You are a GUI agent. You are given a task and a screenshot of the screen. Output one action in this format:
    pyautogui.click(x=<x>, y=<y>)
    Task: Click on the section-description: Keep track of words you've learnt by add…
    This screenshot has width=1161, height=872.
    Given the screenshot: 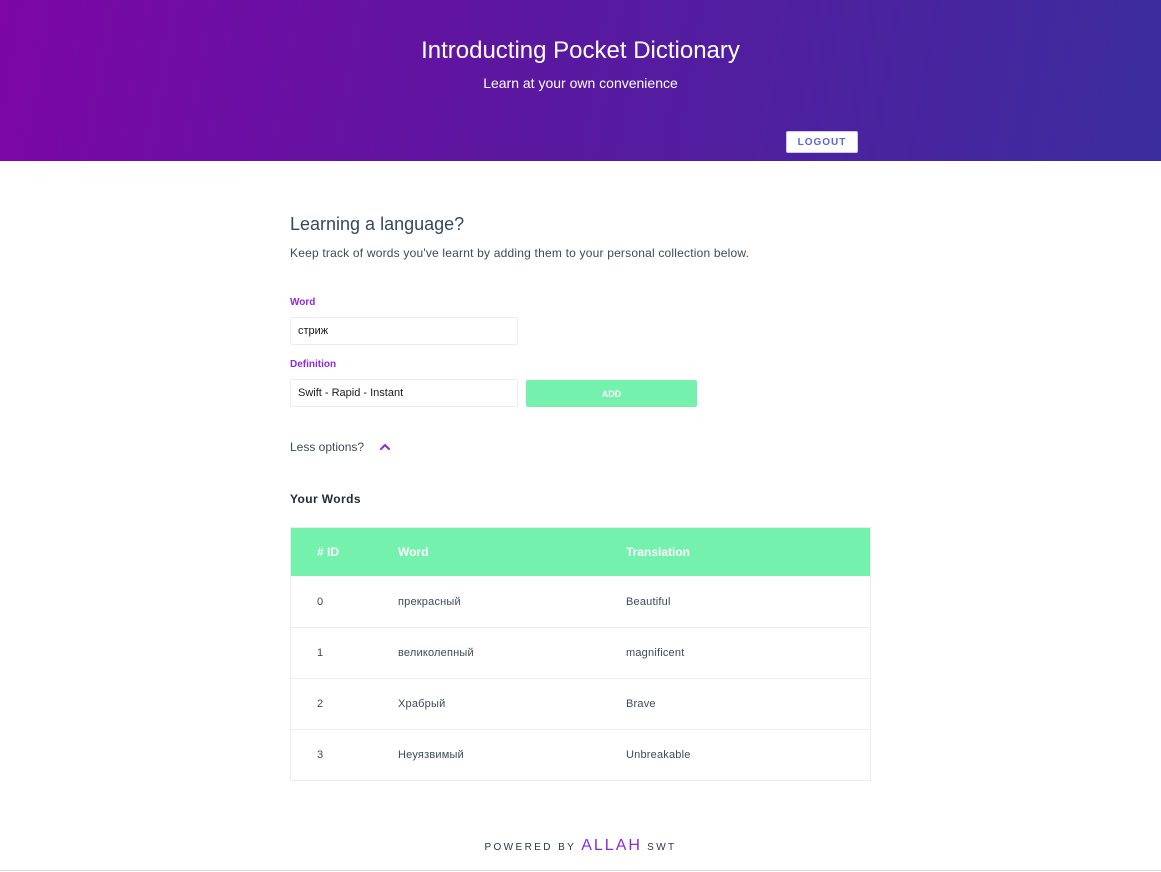 What is the action you would take?
    pyautogui.click(x=520, y=253)
    